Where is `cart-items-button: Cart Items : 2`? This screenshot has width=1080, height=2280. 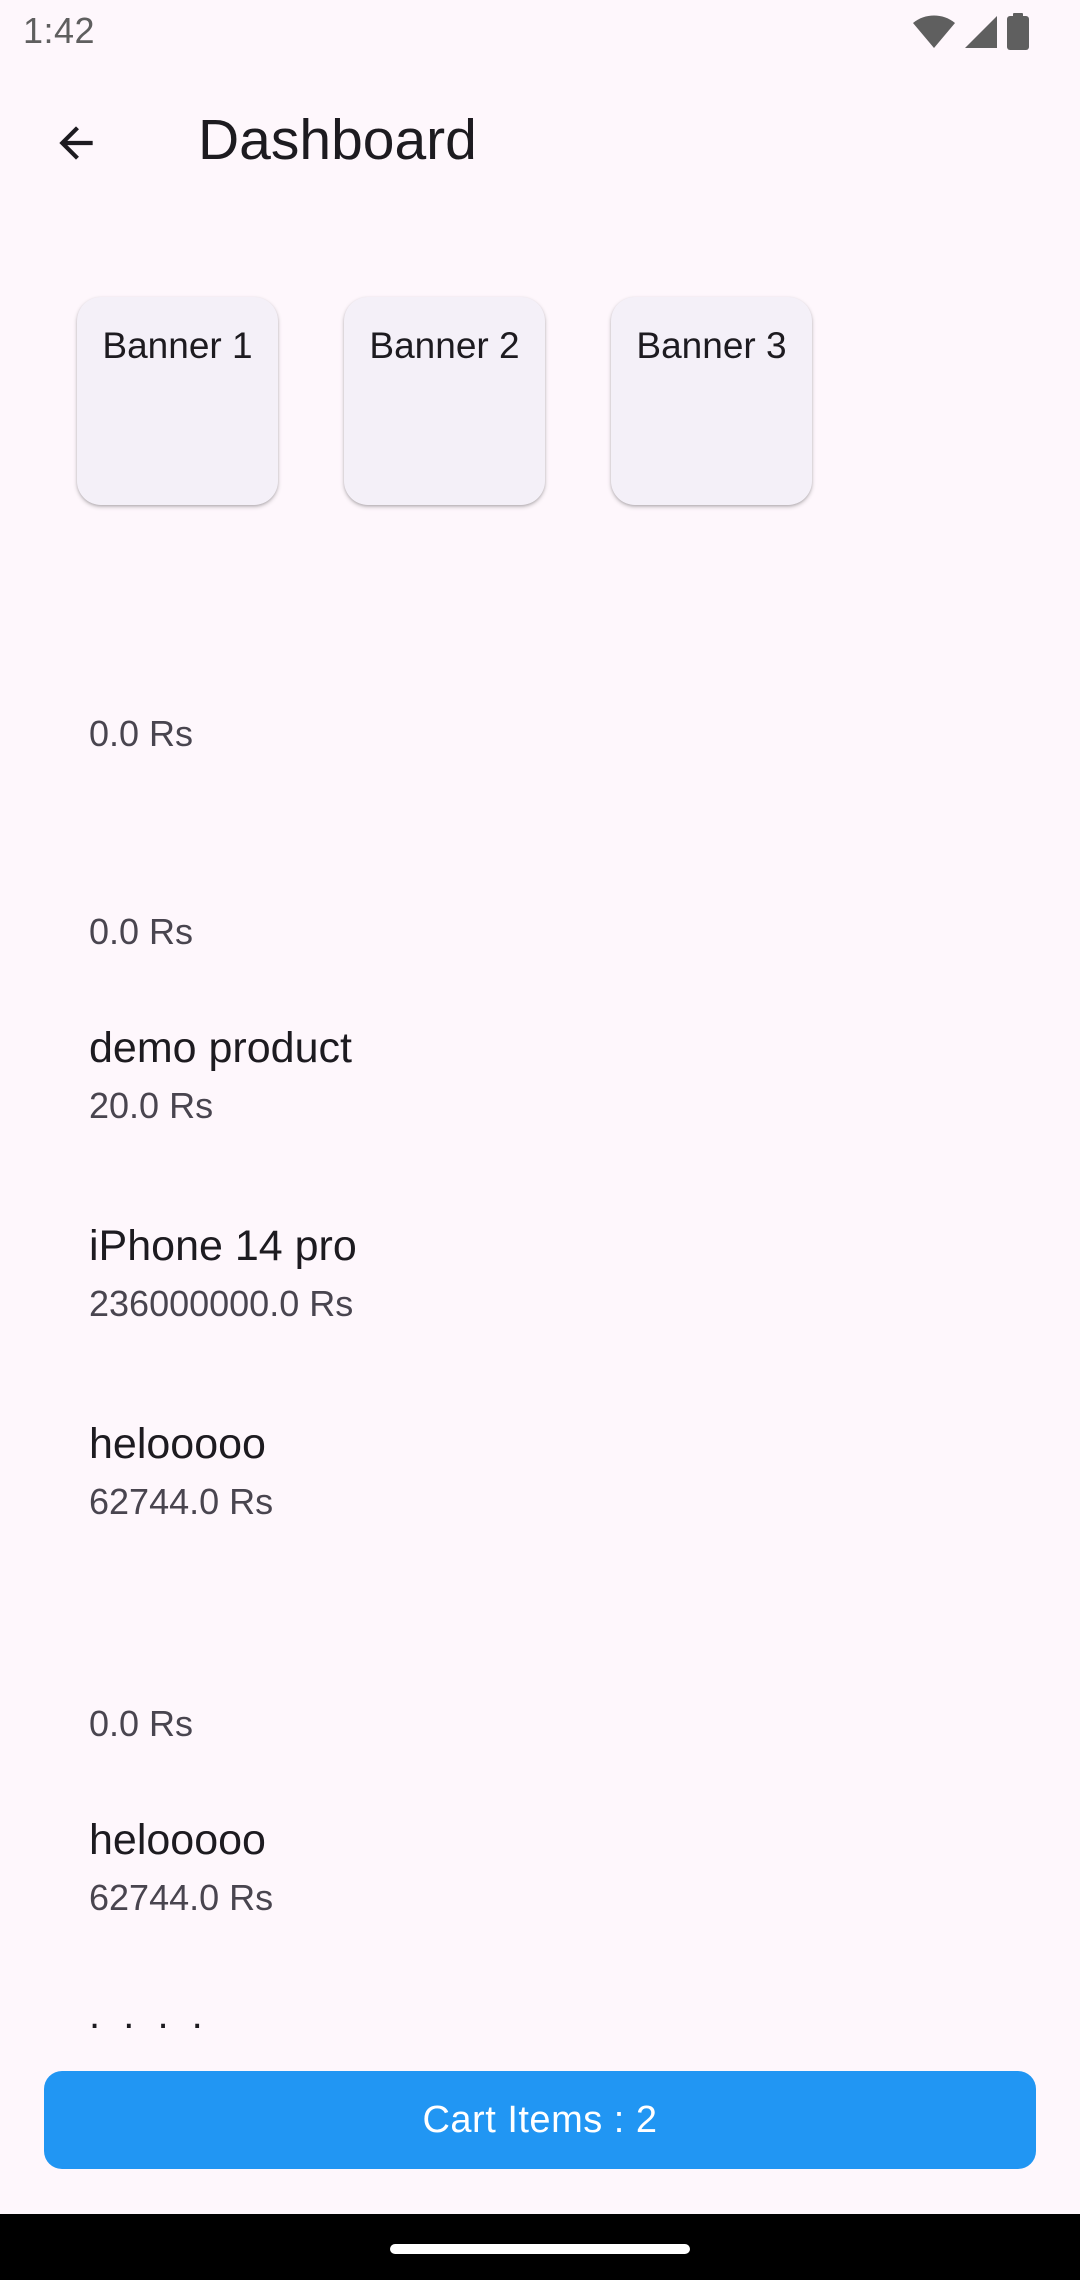
cart-items-button: Cart Items : 2 is located at coordinates (540, 2120).